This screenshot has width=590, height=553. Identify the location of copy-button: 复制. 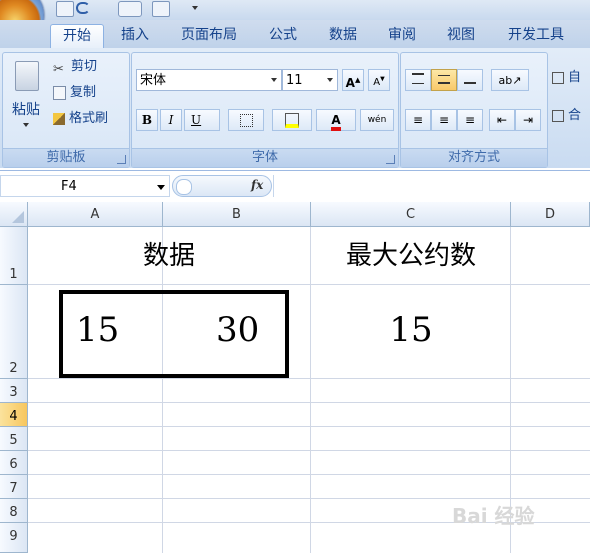
(74, 93).